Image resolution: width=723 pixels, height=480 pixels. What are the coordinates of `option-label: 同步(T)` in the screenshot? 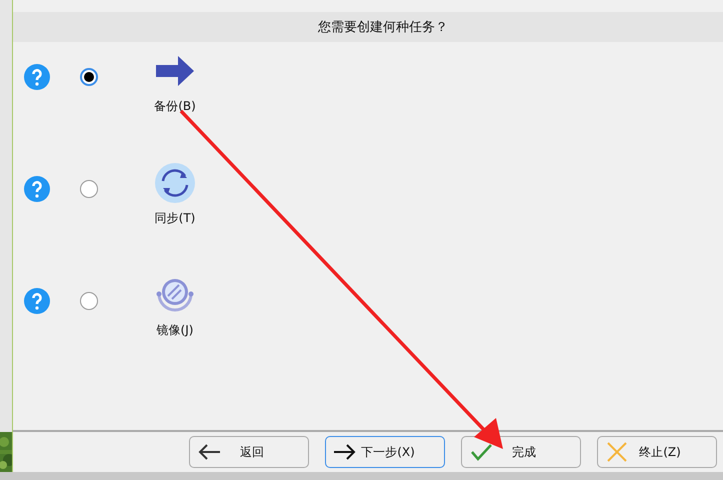 It's located at (175, 218).